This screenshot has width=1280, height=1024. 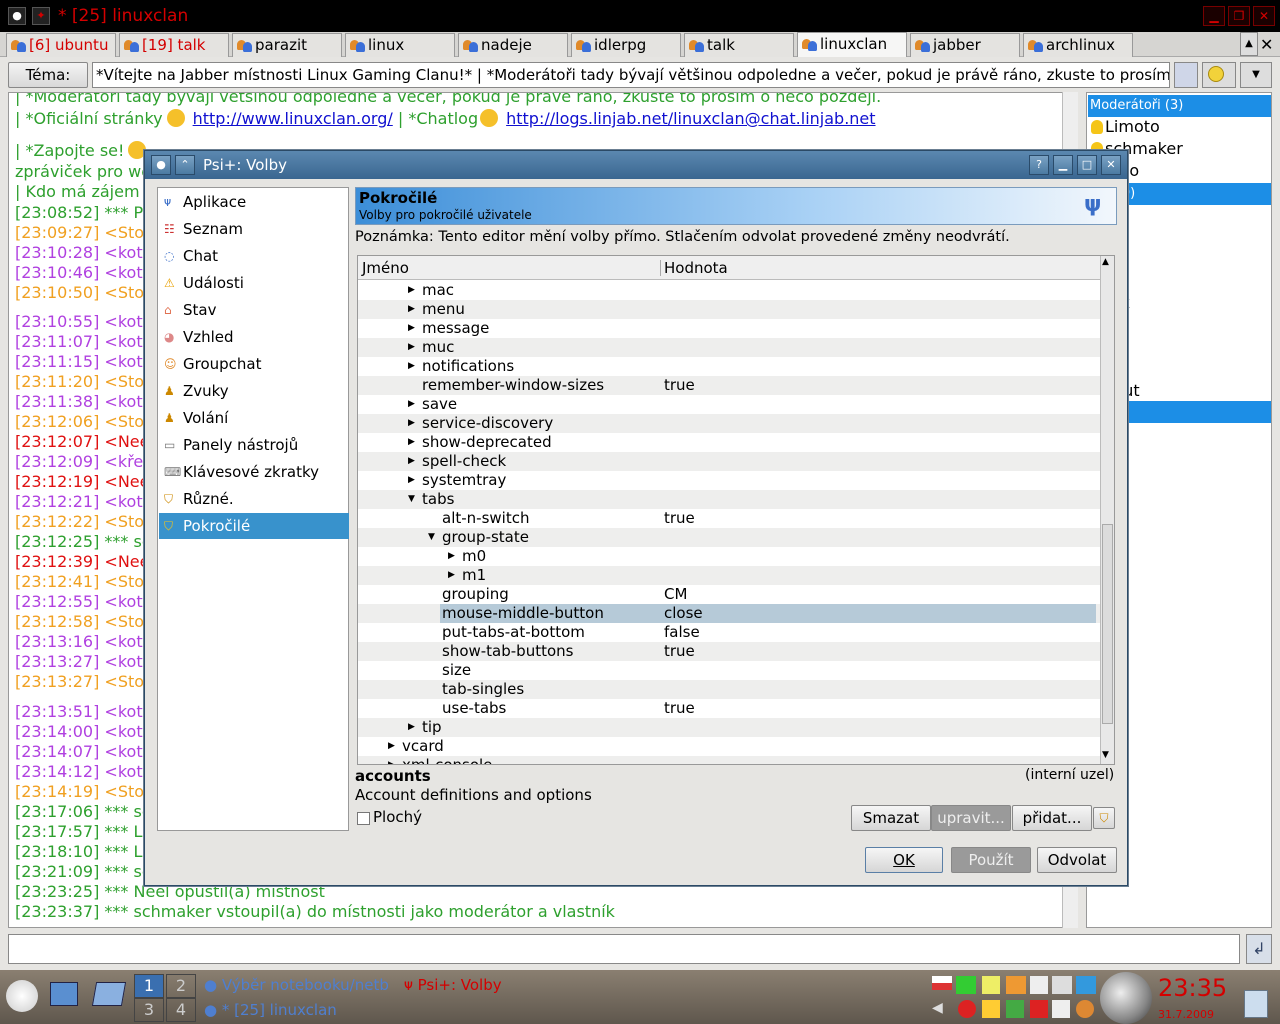 I want to click on psi-app-icon: ●, so click(x=17, y=16).